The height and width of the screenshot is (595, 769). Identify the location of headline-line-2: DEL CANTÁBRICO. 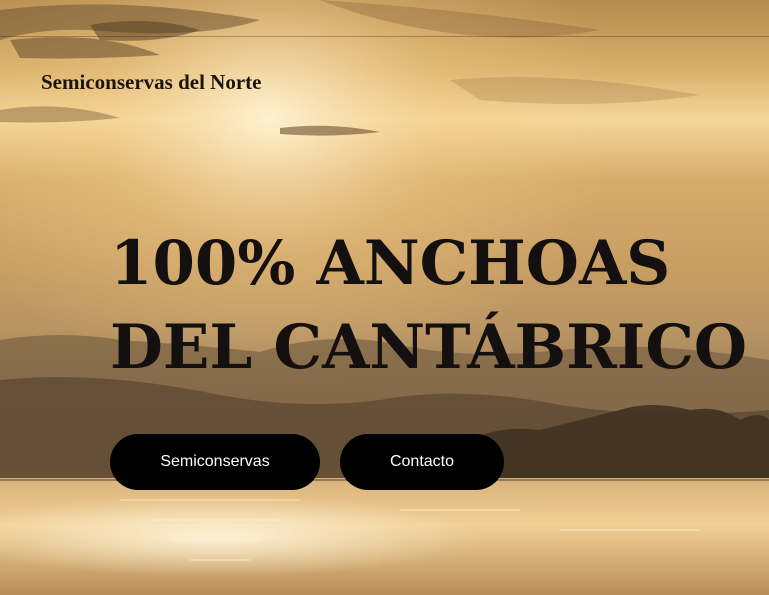
(429, 347).